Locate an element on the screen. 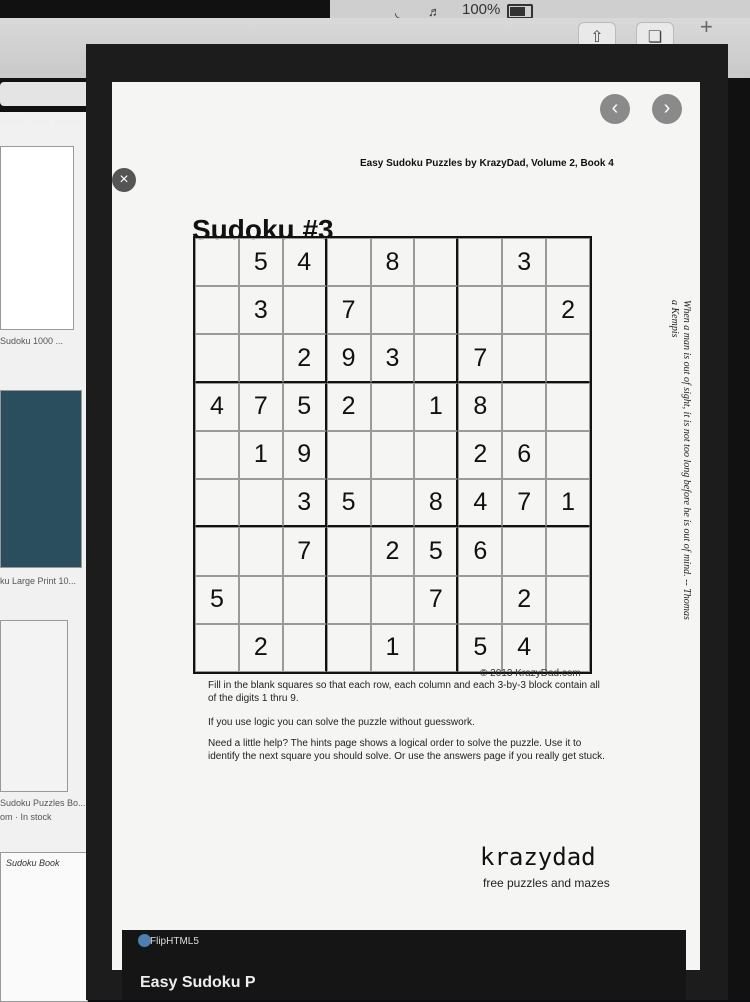  book-caption-4: Sudoku Book is located at coordinates (33, 863).